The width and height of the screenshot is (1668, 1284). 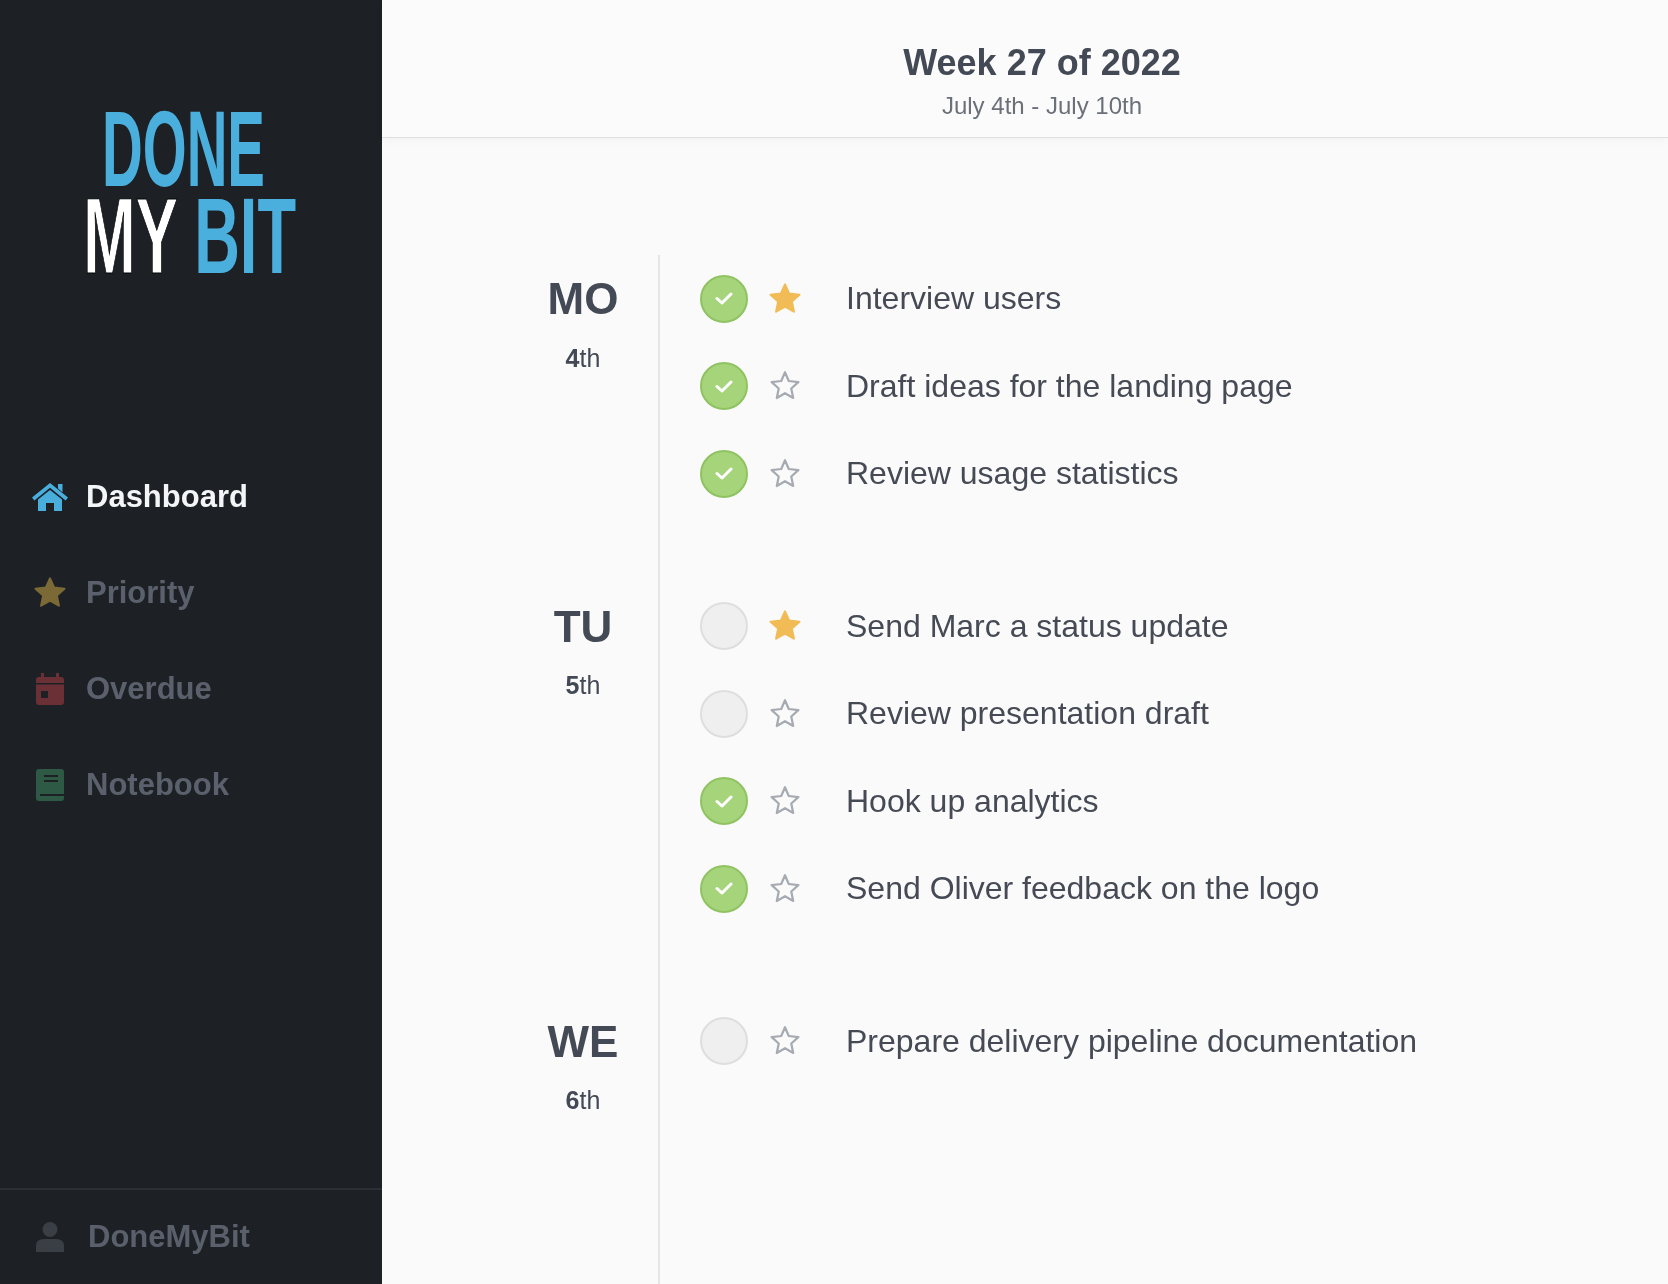 What do you see at coordinates (583, 626) in the screenshot?
I see `day-name: TU` at bounding box center [583, 626].